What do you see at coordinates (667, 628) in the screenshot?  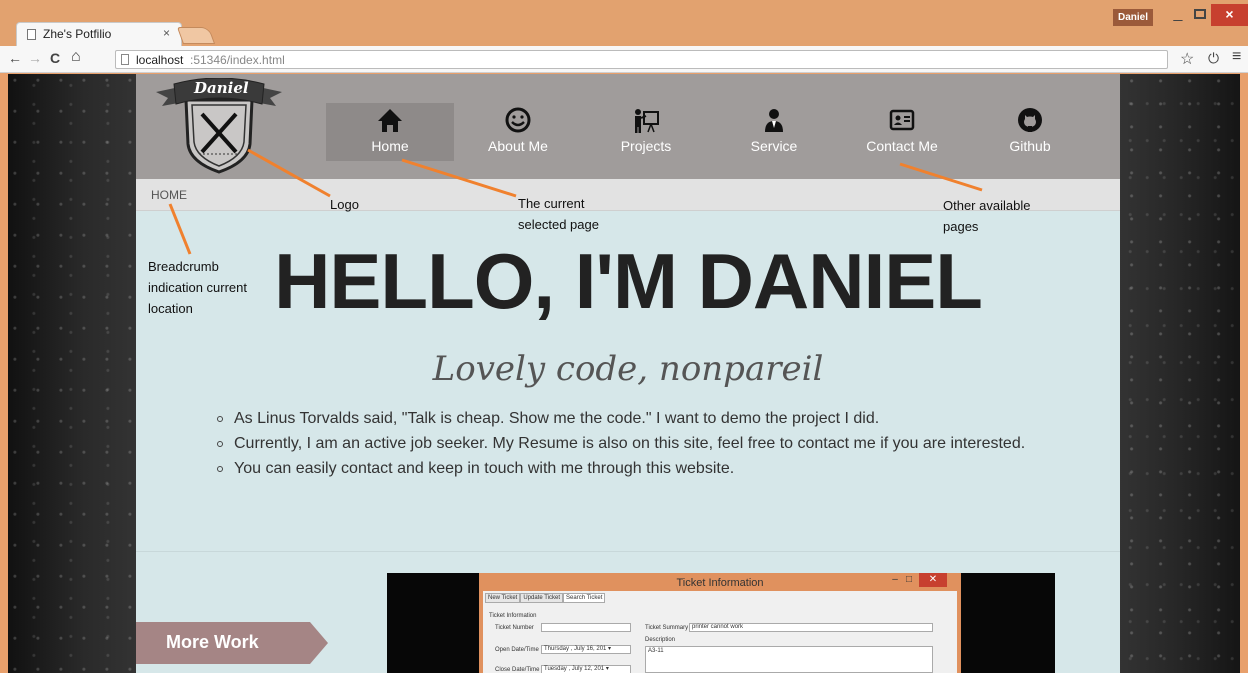 I see `ticket-summary-label: Ticket Summary` at bounding box center [667, 628].